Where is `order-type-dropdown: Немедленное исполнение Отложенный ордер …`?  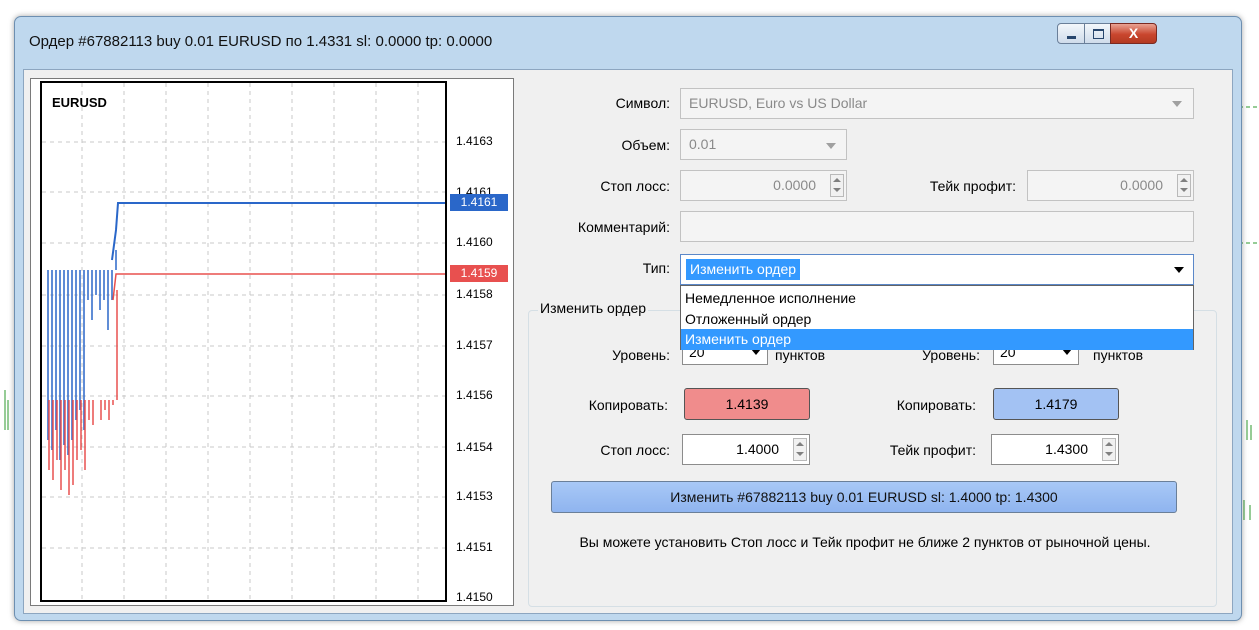 order-type-dropdown: Немедленное исполнение Отложенный ордер … is located at coordinates (937, 317).